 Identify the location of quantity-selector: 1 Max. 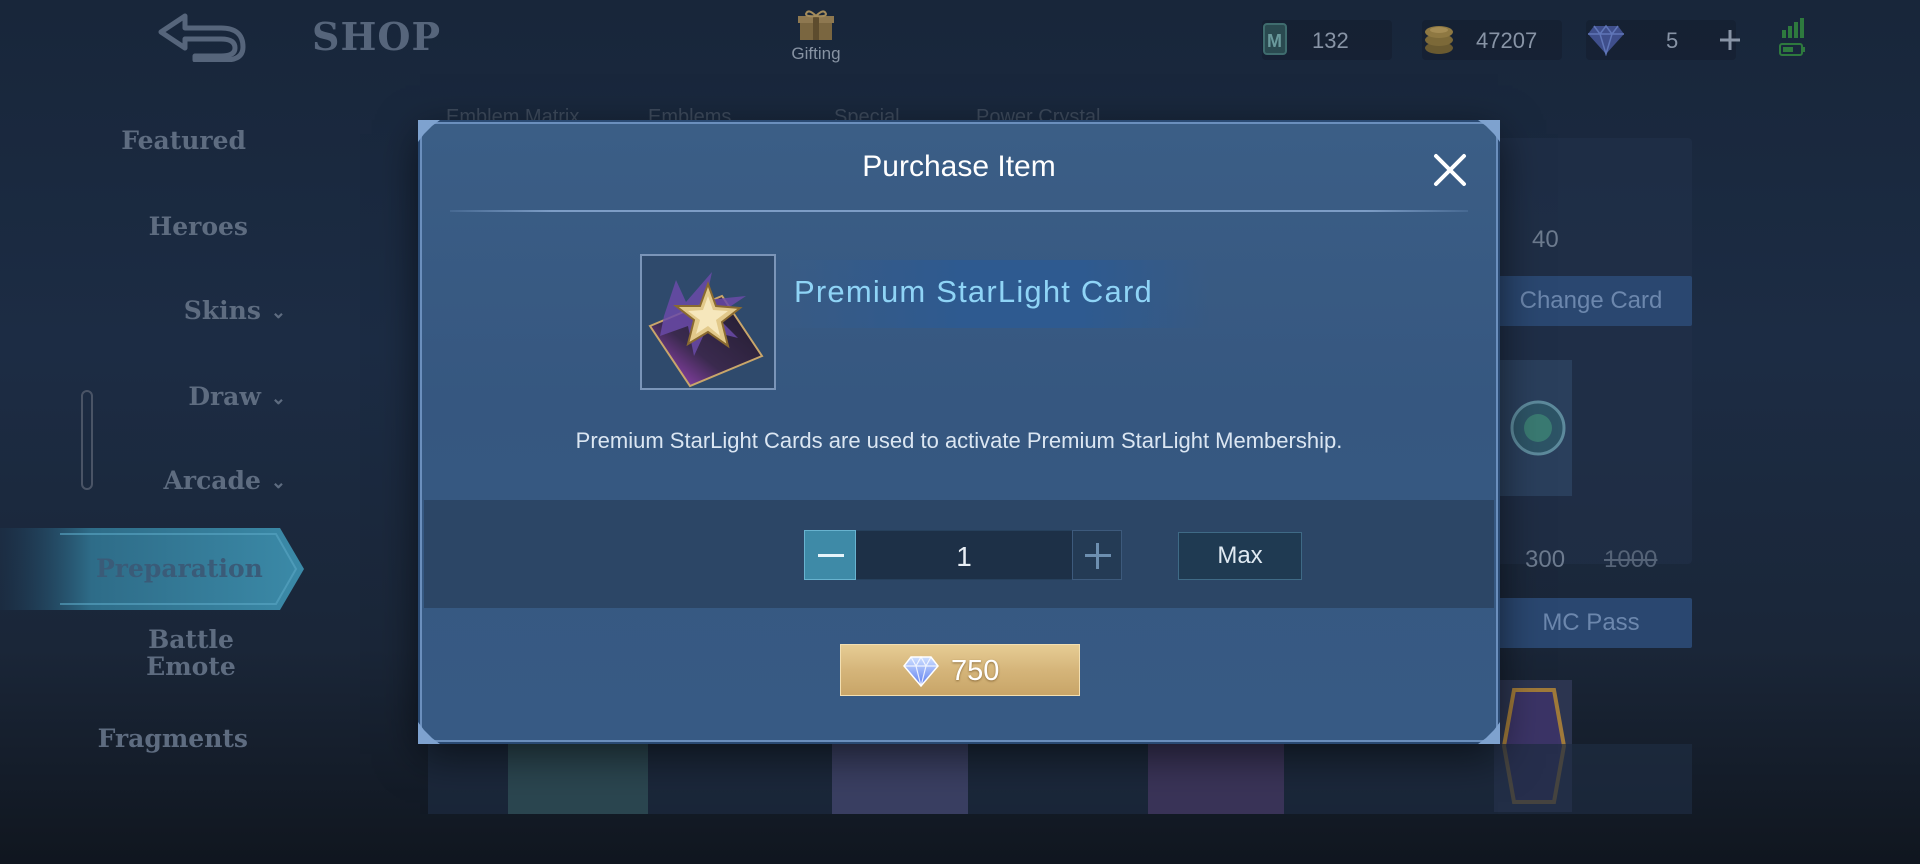
(959, 554).